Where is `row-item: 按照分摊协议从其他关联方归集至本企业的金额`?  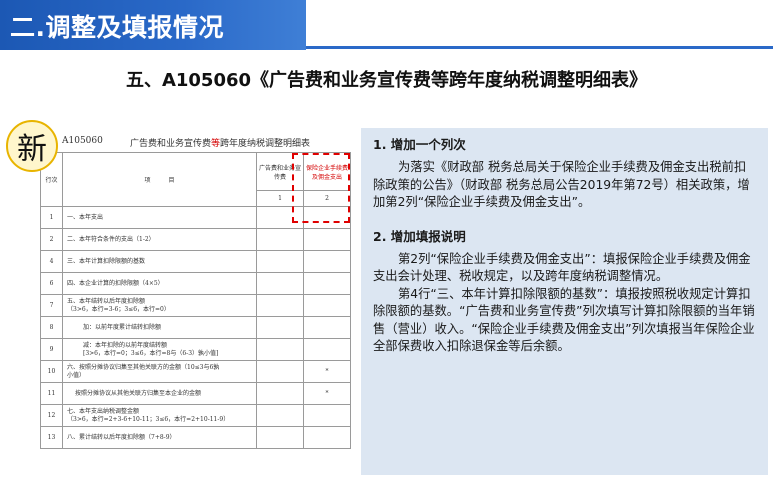
row-item: 按照分摊协议从其他关联方归集至本企业的金额 is located at coordinates (159, 393).